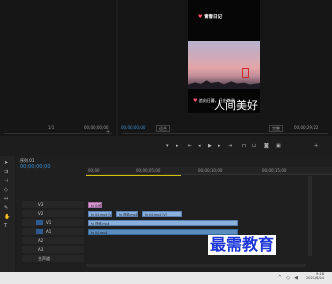 This screenshot has width=332, height=284. What do you see at coordinates (53, 204) in the screenshot?
I see `track-header-v3: V3` at bounding box center [53, 204].